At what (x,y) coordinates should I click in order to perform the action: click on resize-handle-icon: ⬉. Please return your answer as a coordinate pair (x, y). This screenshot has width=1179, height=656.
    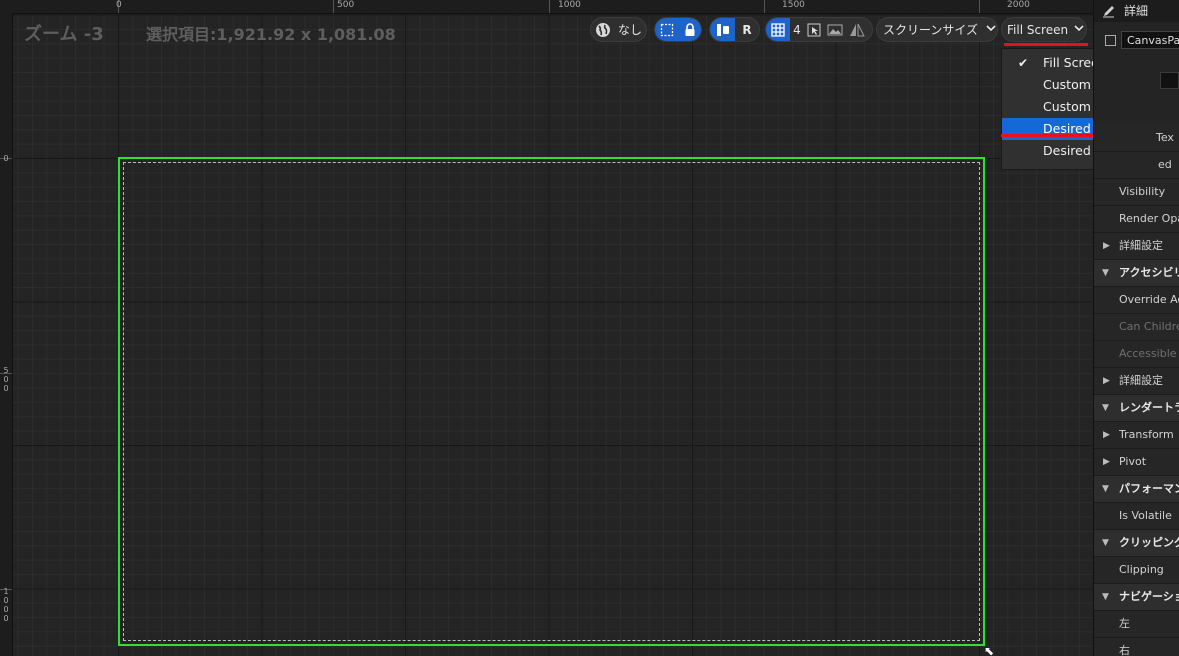
    Looking at the image, I should click on (989, 650).